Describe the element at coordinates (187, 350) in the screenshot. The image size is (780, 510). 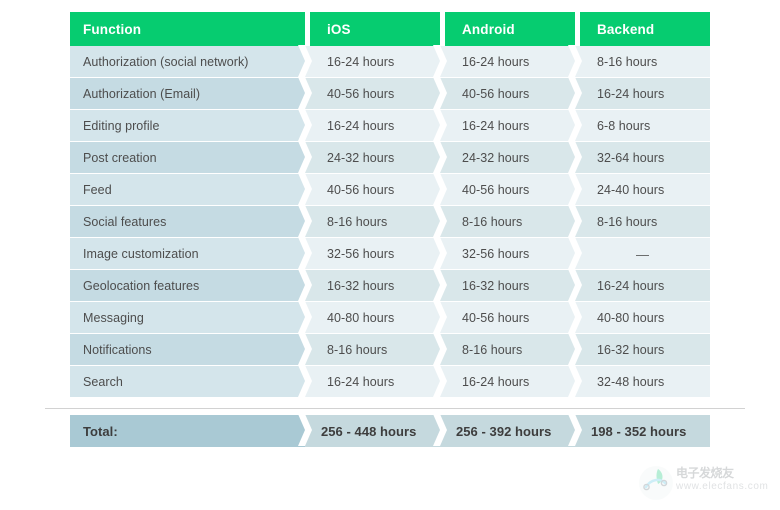
I see `row-function-cell: Notifications` at that location.